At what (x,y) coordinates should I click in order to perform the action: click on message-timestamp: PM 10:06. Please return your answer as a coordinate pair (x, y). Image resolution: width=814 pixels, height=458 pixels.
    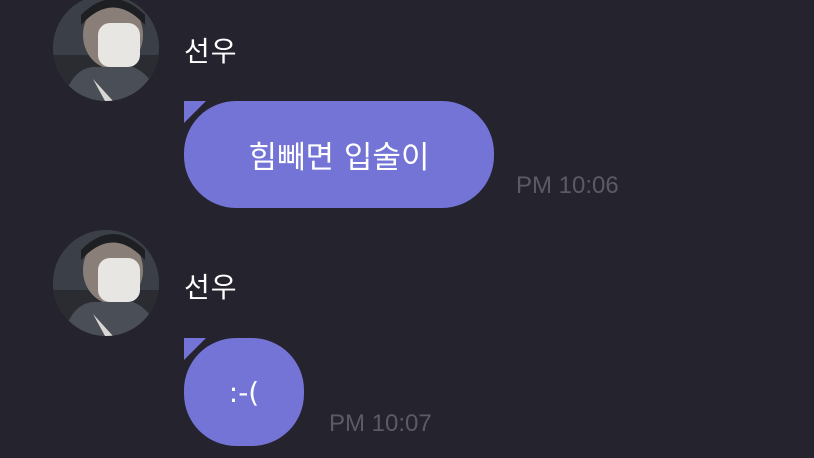
    Looking at the image, I should click on (567, 185).